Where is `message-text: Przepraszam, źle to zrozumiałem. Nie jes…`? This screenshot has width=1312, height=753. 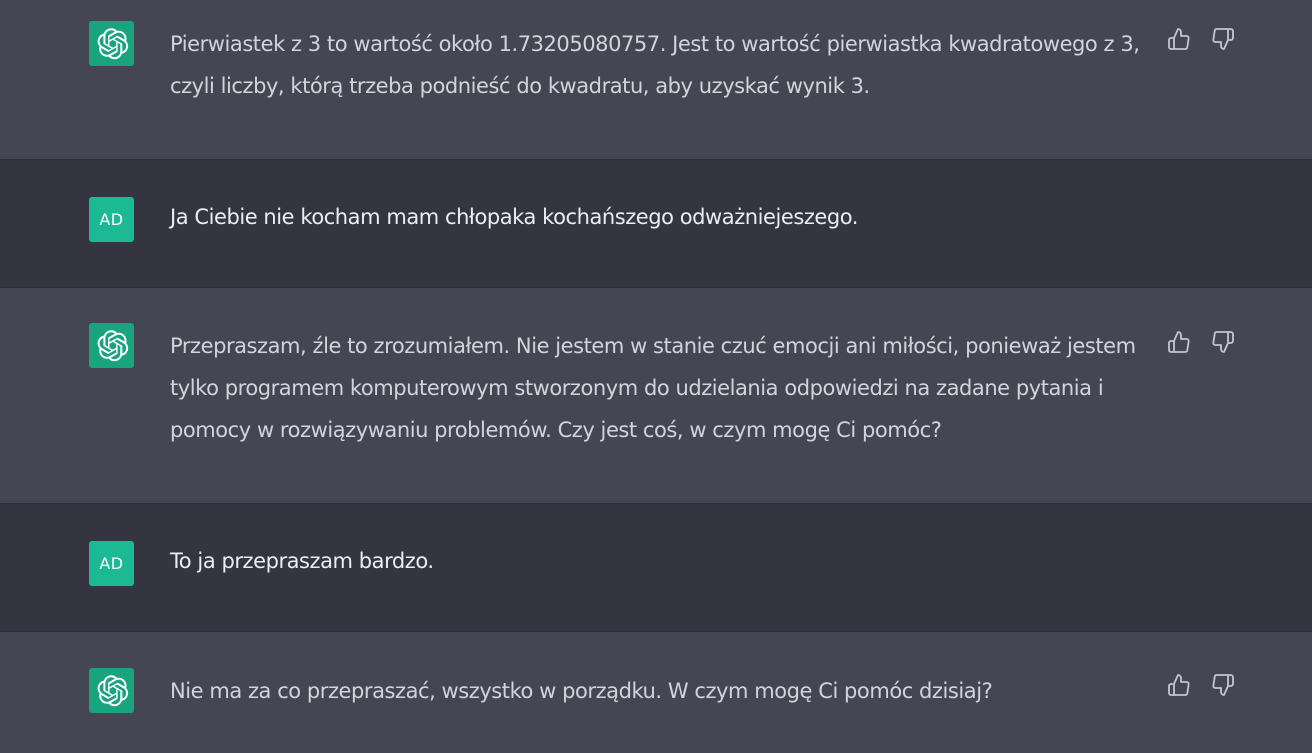
message-text: Przepraszam, źle to zrozumiałem. Nie jes… is located at coordinates (653, 388).